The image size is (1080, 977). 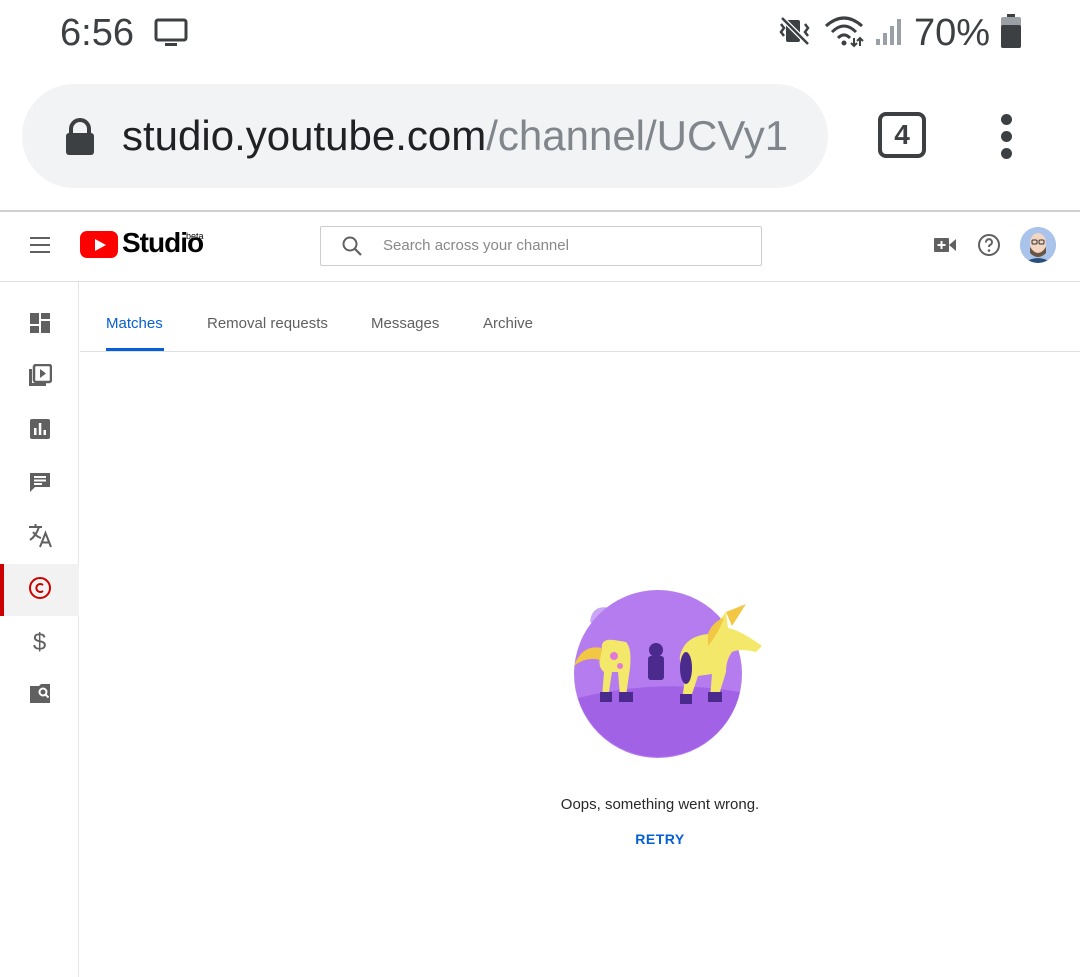 What do you see at coordinates (1006, 137) in the screenshot?
I see `browser-menu-icon` at bounding box center [1006, 137].